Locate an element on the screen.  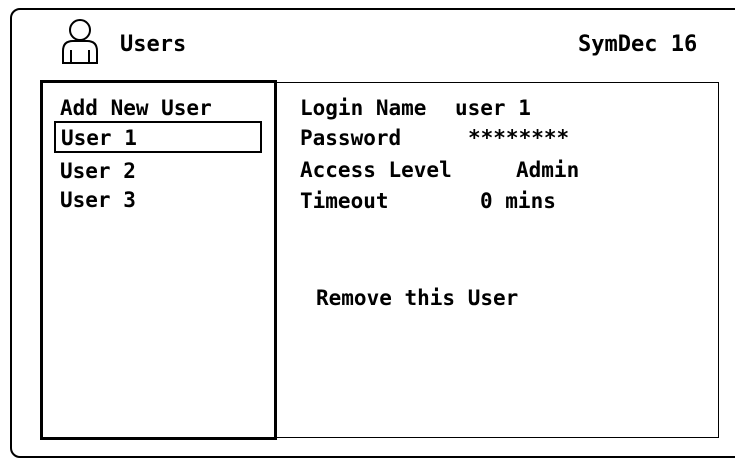
password-value: ******** is located at coordinates (518, 138).